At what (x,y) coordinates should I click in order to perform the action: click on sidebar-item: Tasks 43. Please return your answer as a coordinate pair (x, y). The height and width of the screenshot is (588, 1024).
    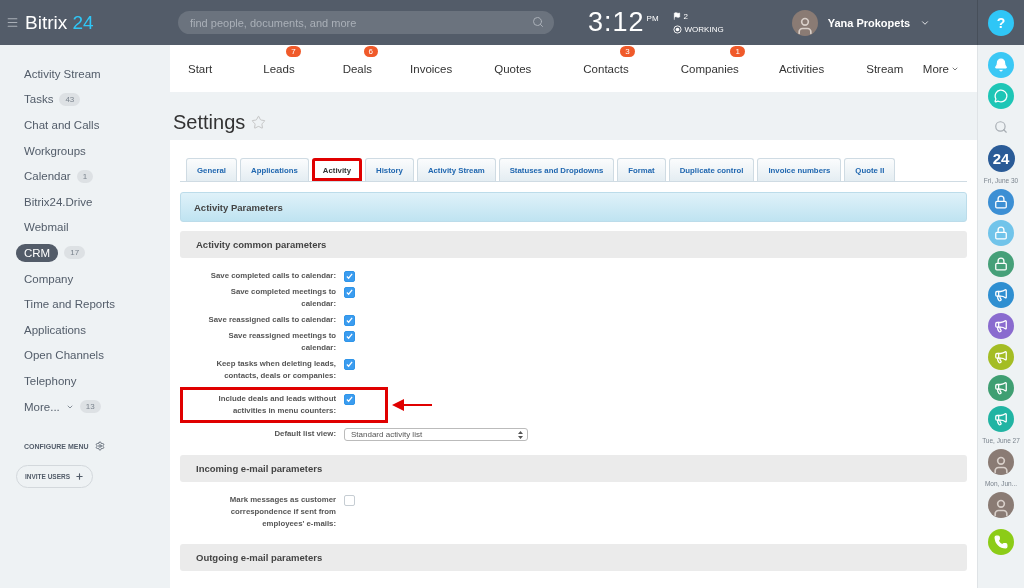
    Looking at the image, I should click on (93, 99).